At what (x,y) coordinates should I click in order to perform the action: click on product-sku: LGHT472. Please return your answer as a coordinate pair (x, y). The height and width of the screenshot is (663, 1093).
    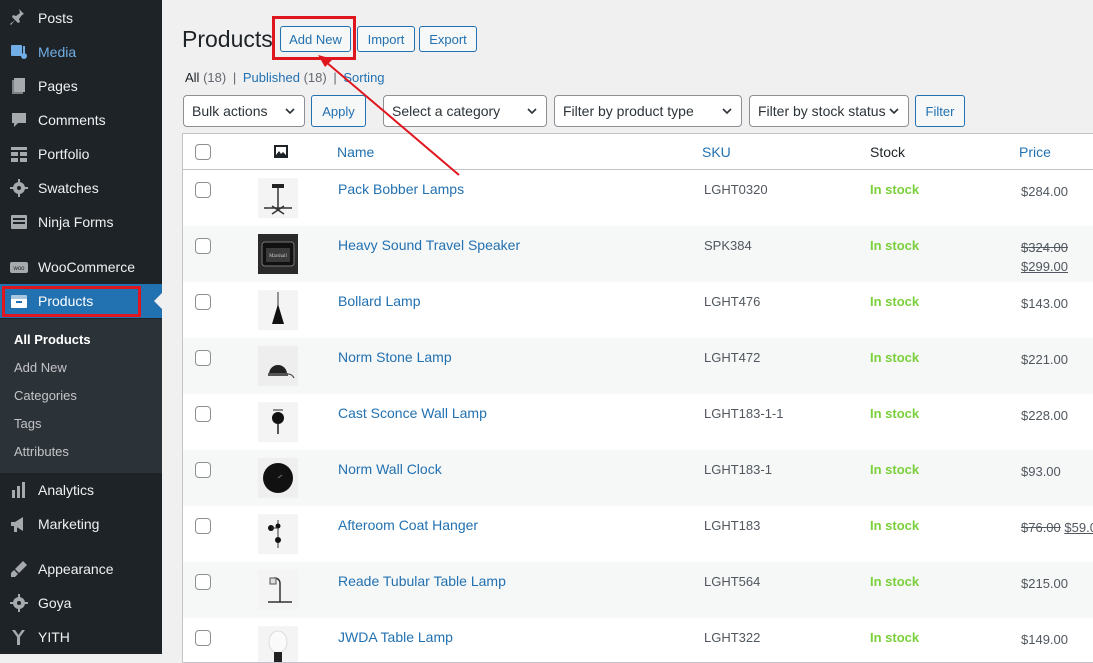
    Looking at the image, I should click on (732, 357).